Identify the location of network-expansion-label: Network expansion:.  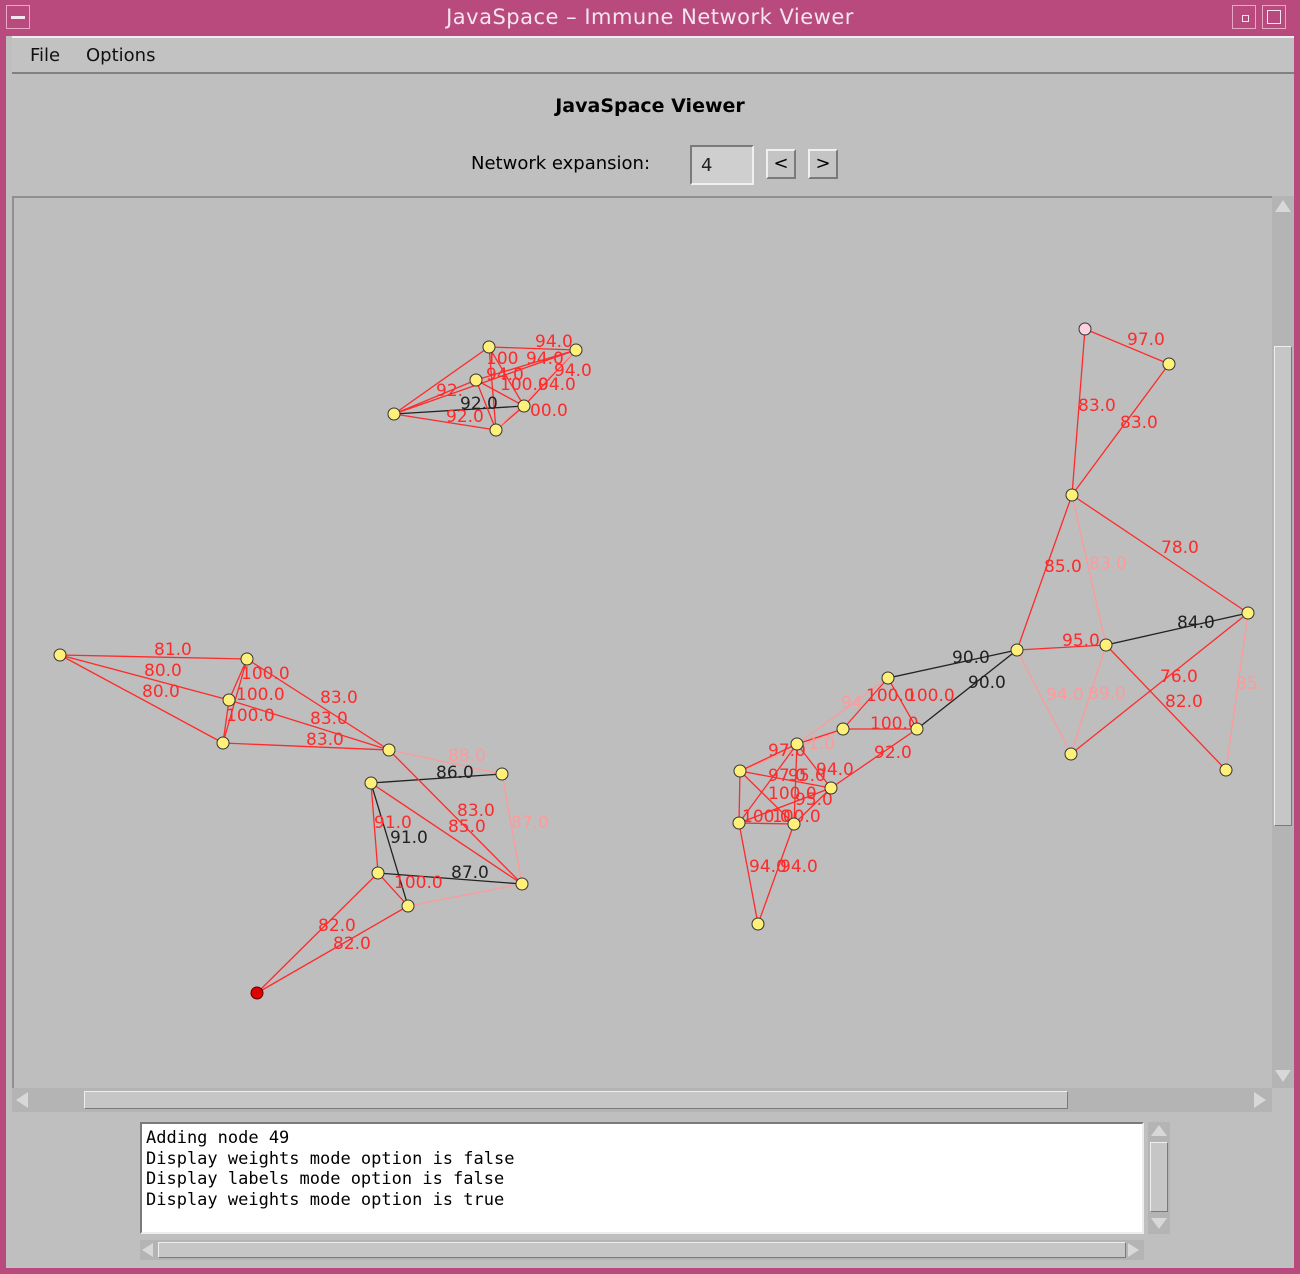
(561, 163).